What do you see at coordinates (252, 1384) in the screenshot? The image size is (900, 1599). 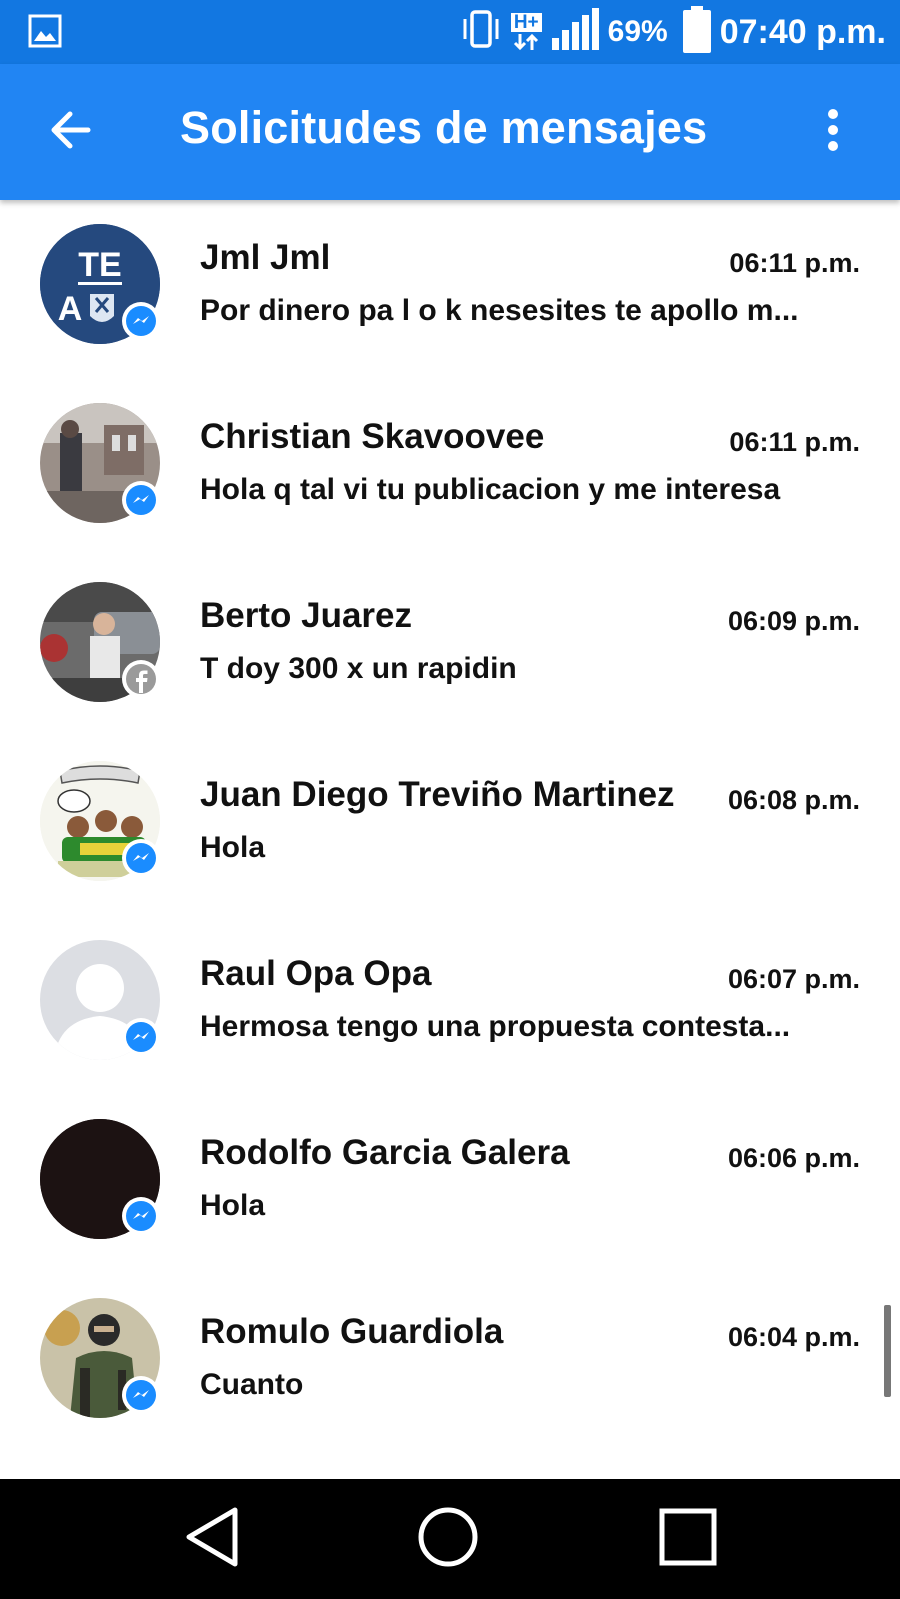 I see `message-preview: Cuanto` at bounding box center [252, 1384].